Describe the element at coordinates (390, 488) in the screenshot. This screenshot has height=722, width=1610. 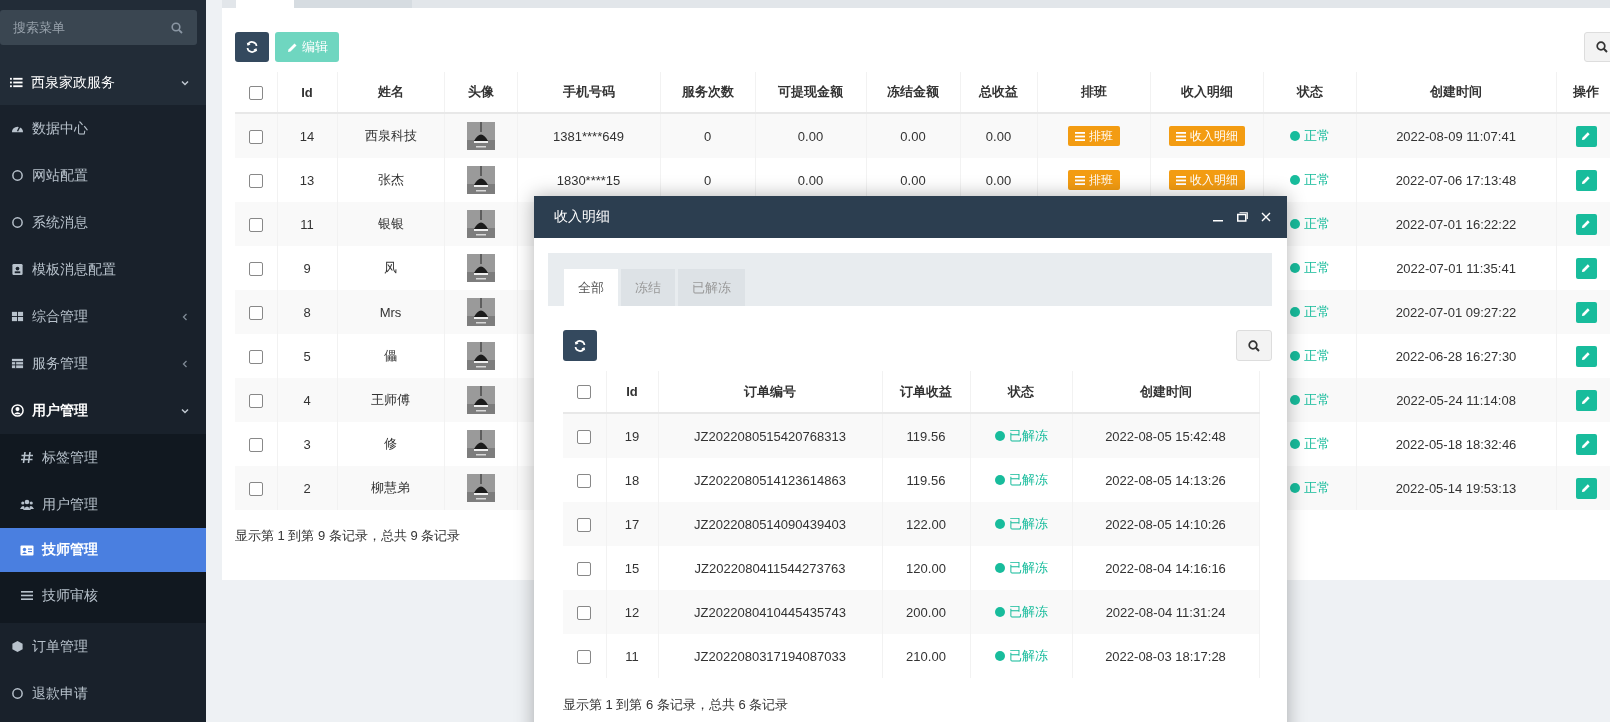
I see `table-cell: 柳慧弟` at that location.